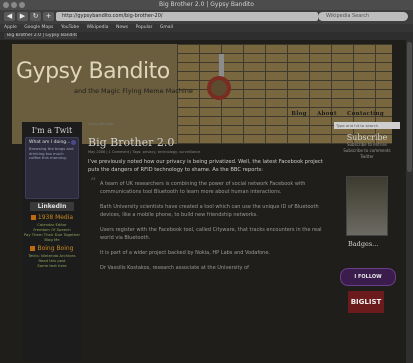  Describe the element at coordinates (367, 137) in the screenshot. I see `subscribe-heading: Subscribe` at that location.